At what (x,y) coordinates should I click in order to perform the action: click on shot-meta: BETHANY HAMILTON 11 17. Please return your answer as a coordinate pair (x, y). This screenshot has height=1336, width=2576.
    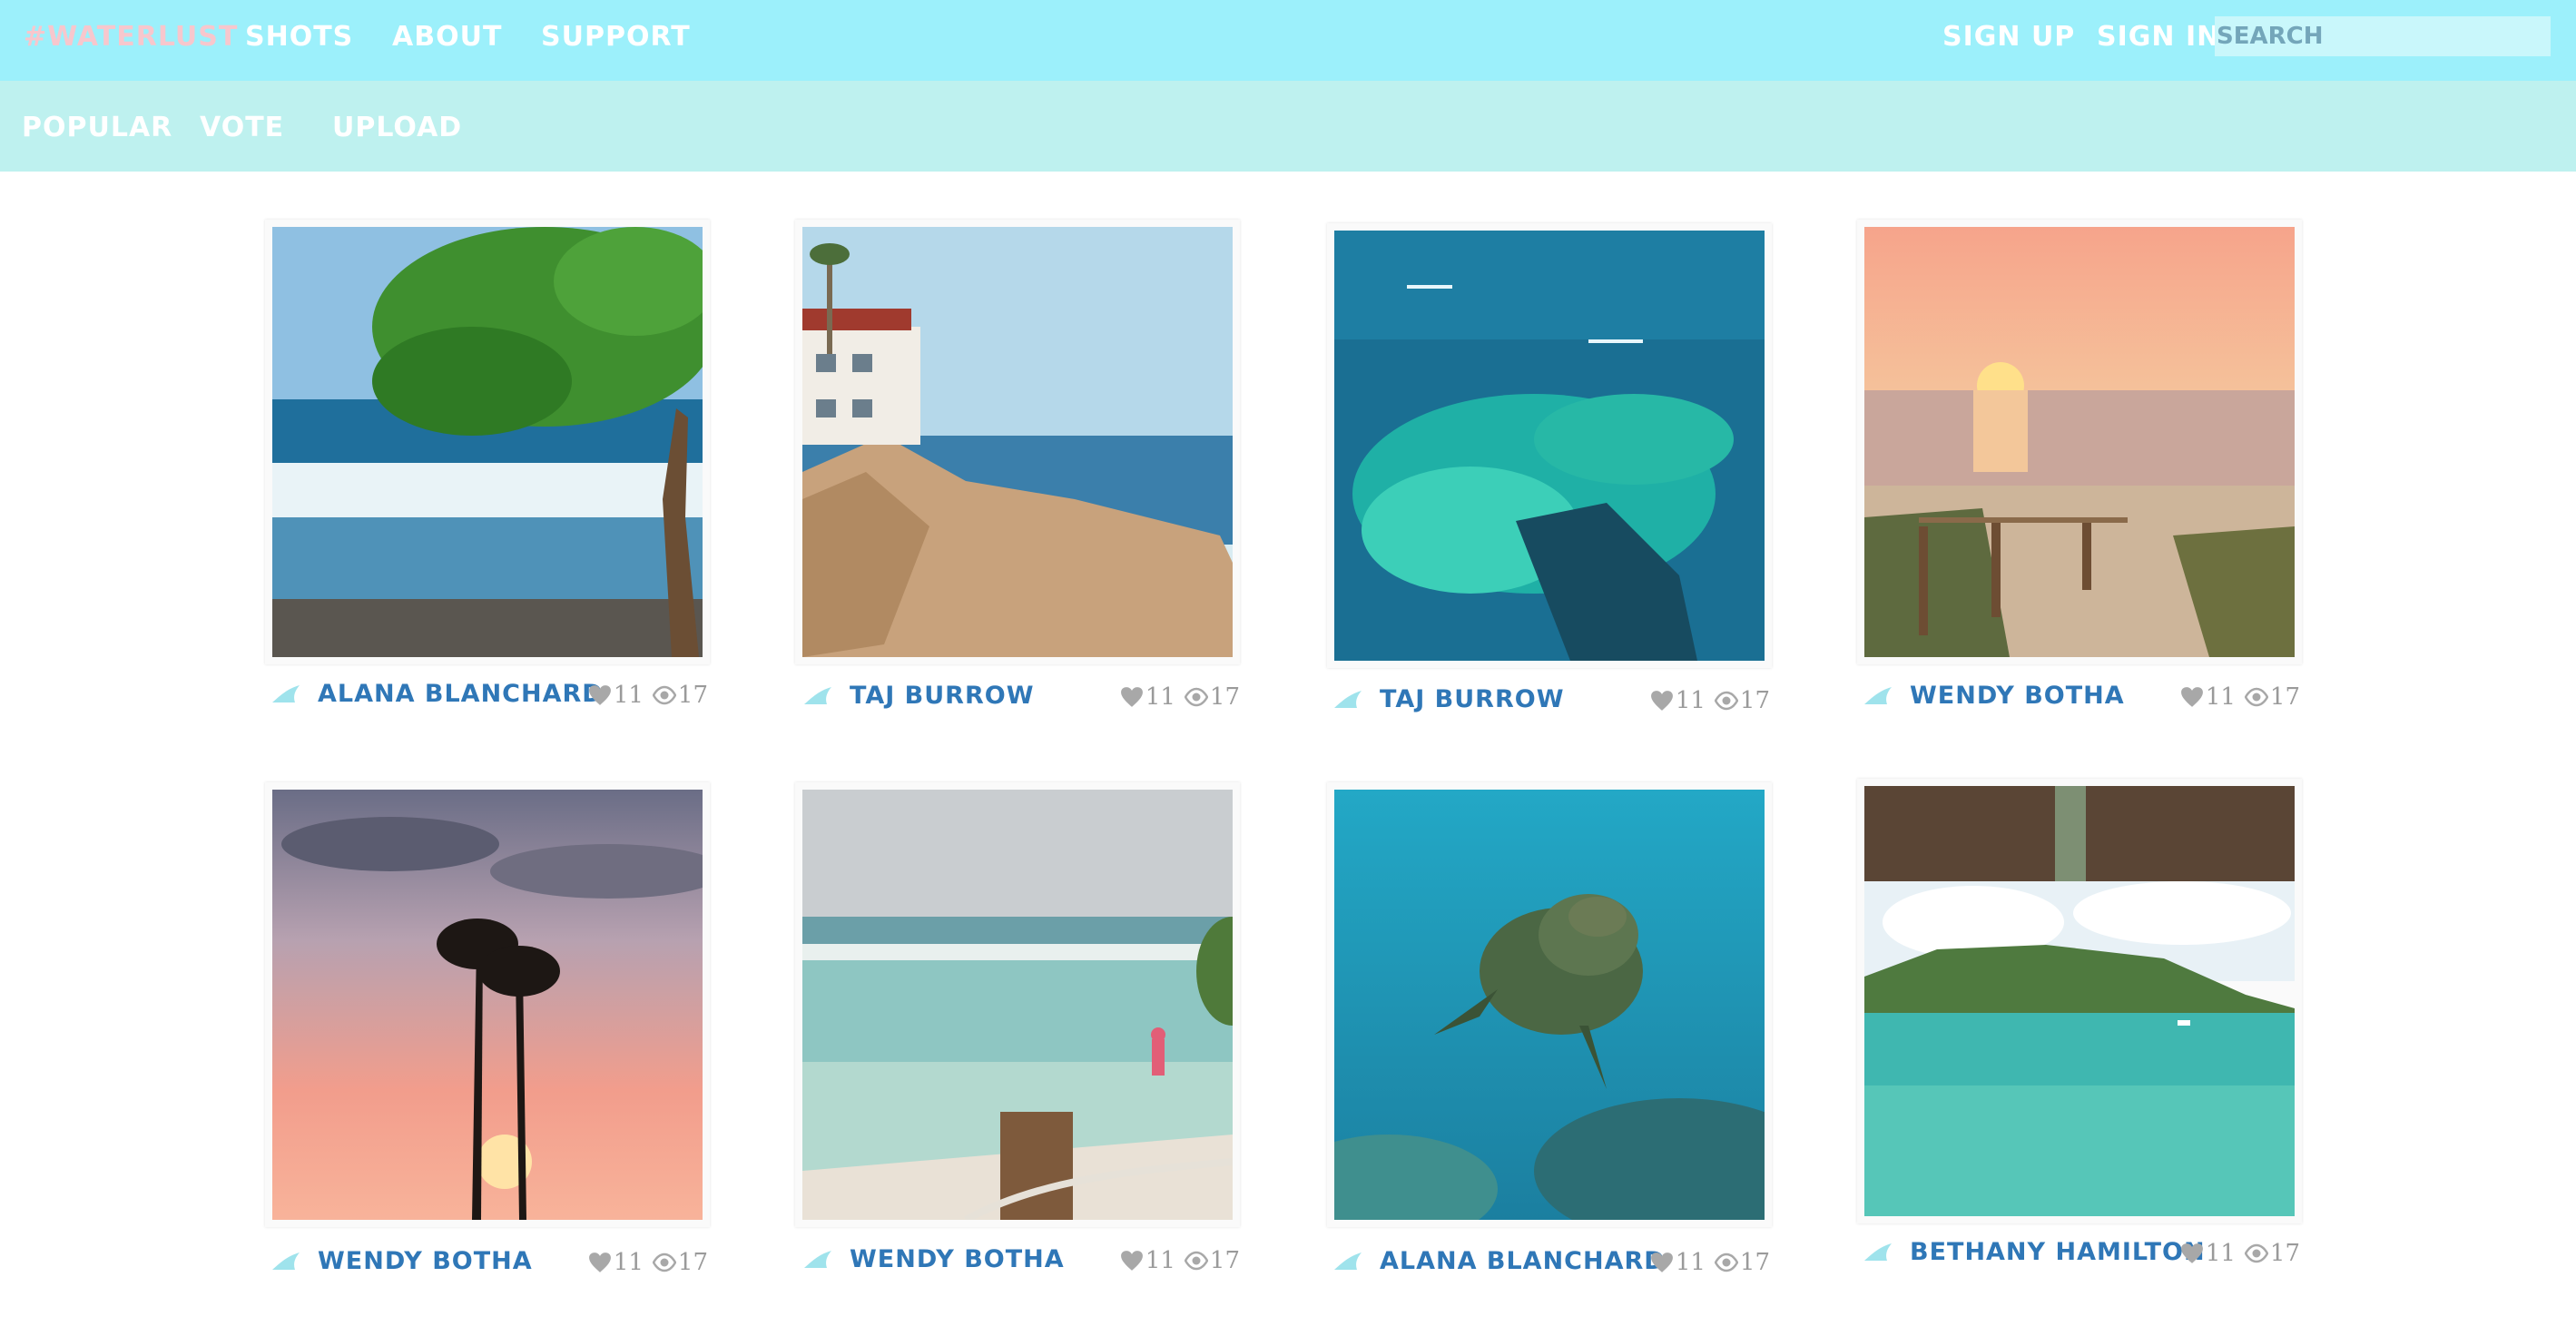
    Looking at the image, I should click on (2081, 1254).